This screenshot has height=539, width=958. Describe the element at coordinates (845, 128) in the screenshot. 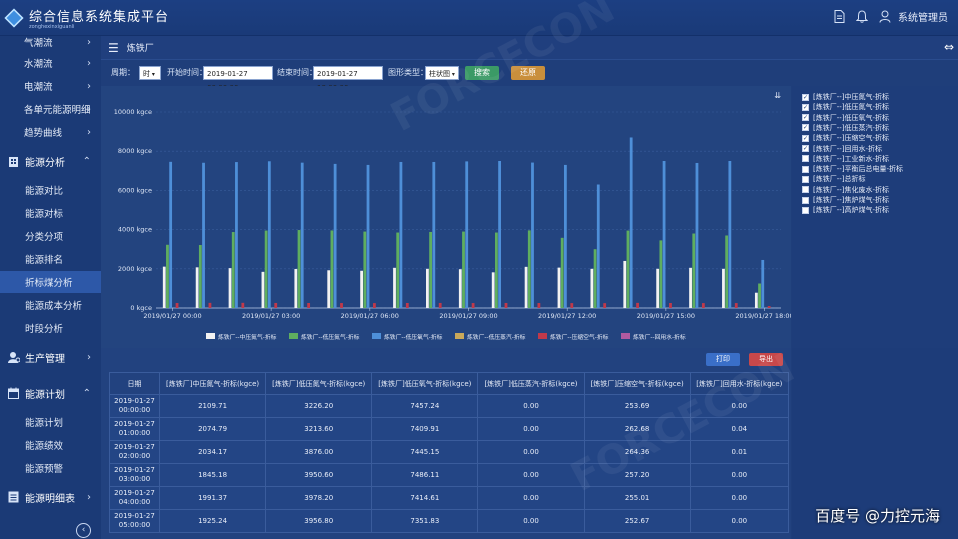

I see `series-toggle: ✓ [炼铁厂--]低压蒸汽-折标` at that location.